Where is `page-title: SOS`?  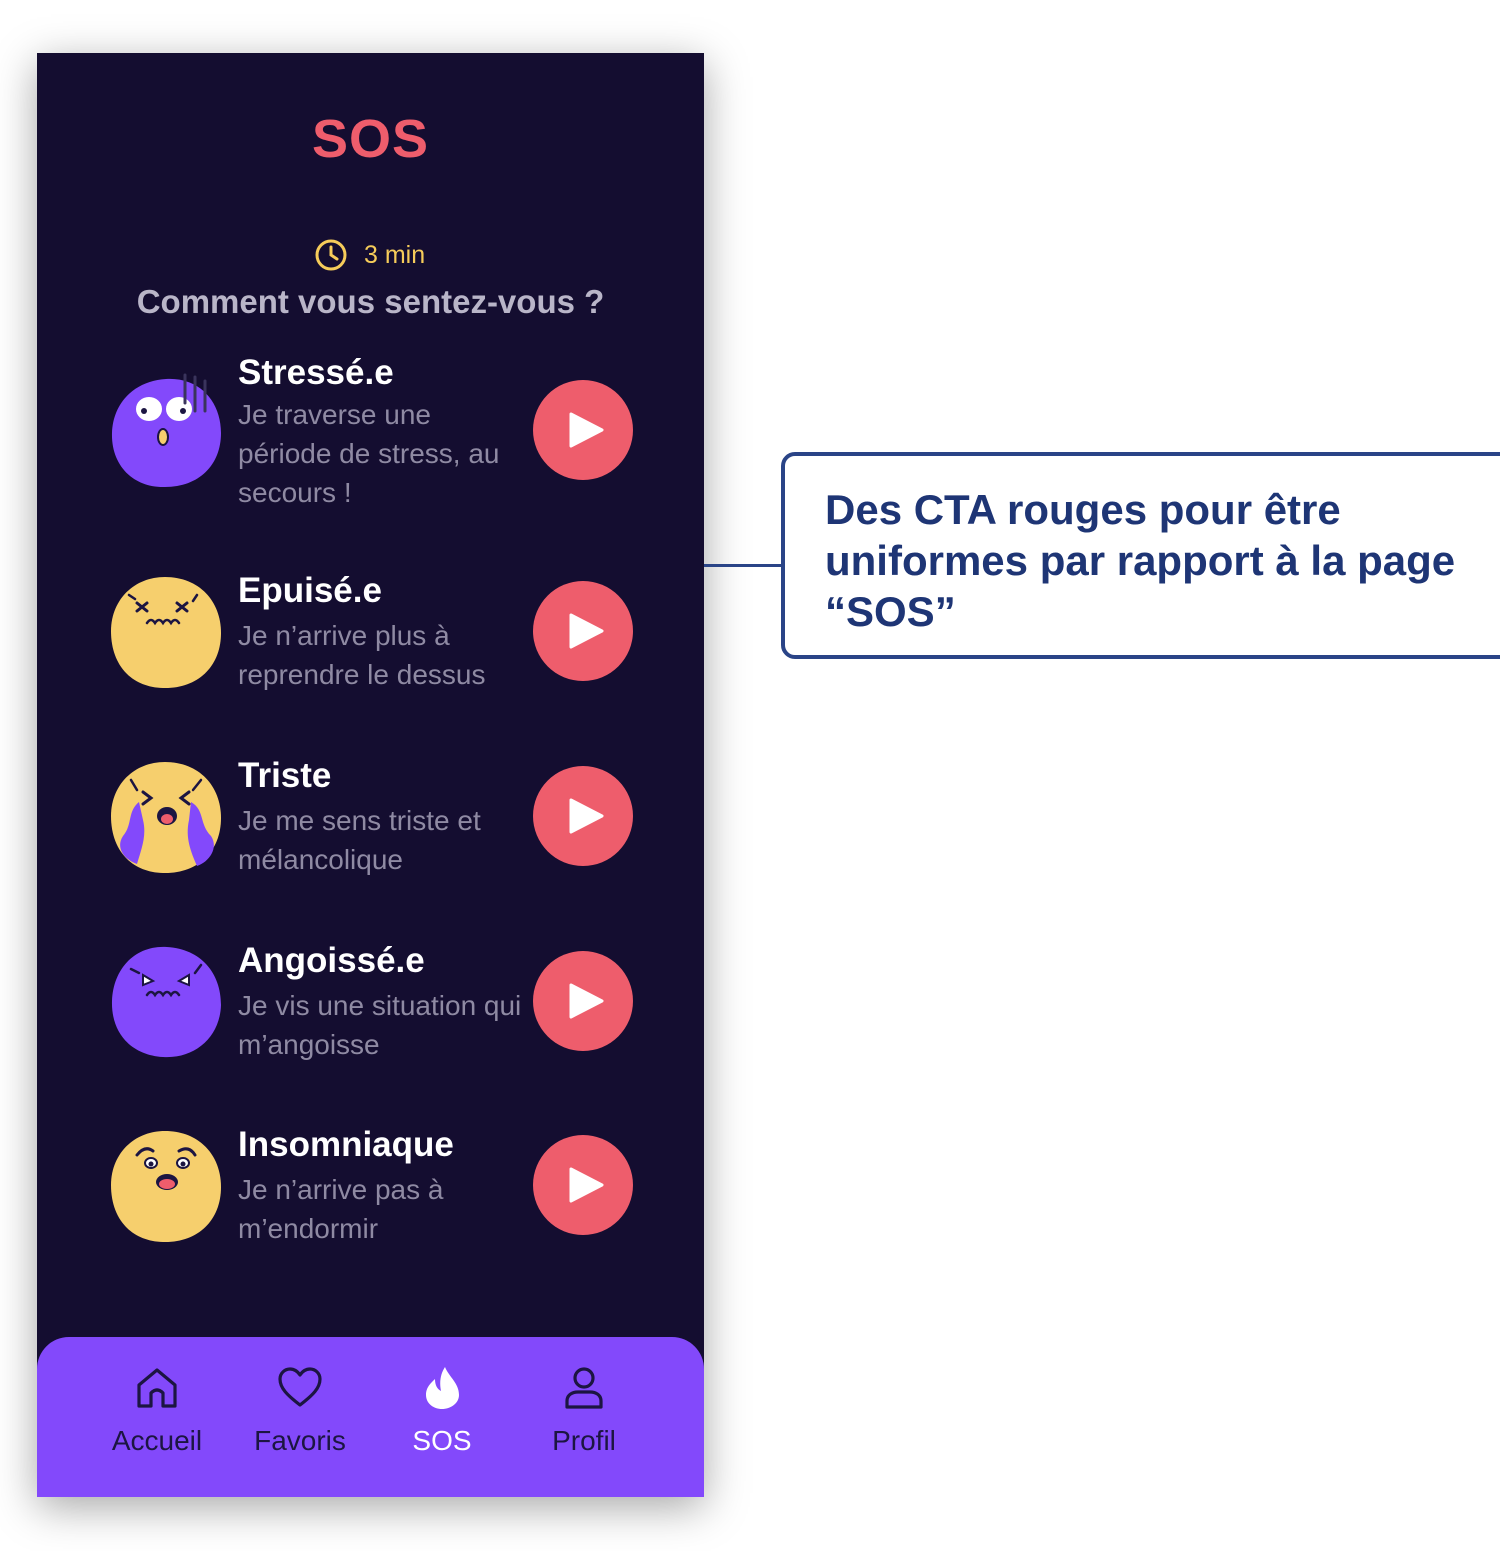 page-title: SOS is located at coordinates (370, 139).